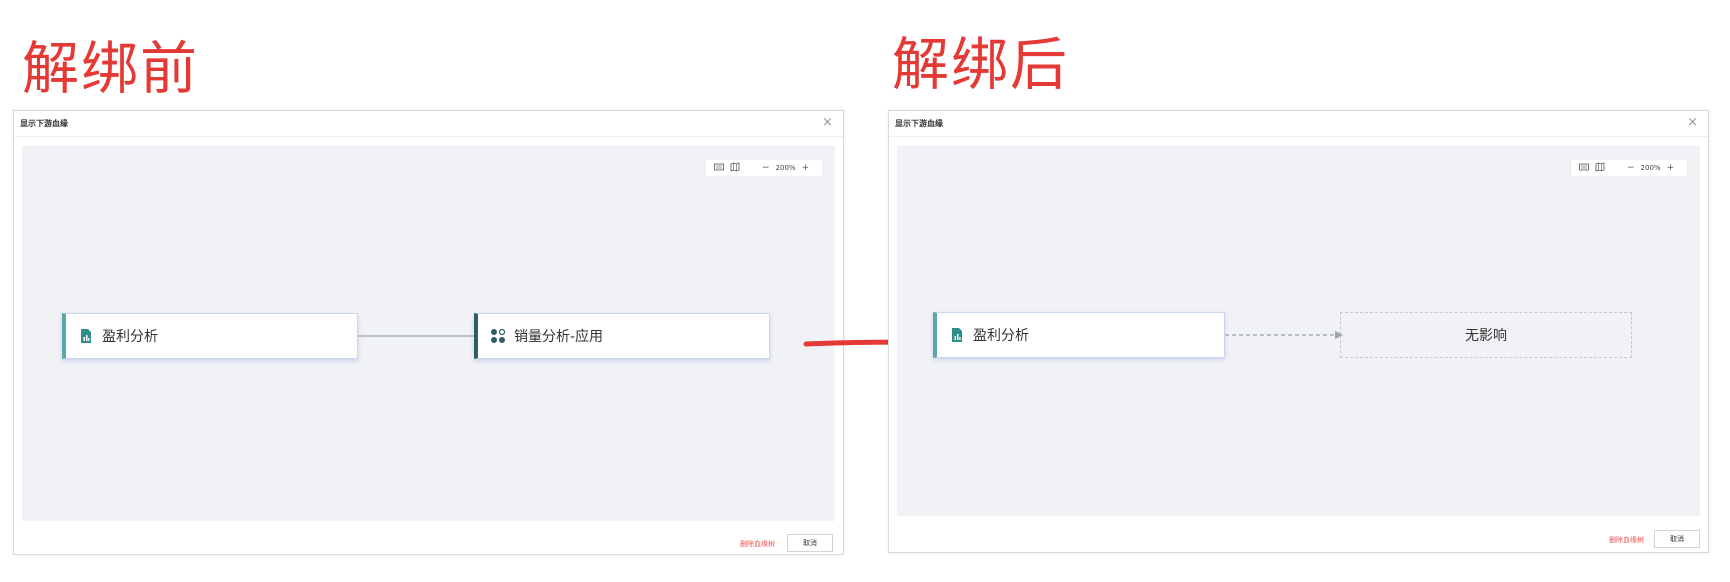 The image size is (1730, 582). What do you see at coordinates (1486, 335) in the screenshot?
I see `no-impact-node: 无影响` at bounding box center [1486, 335].